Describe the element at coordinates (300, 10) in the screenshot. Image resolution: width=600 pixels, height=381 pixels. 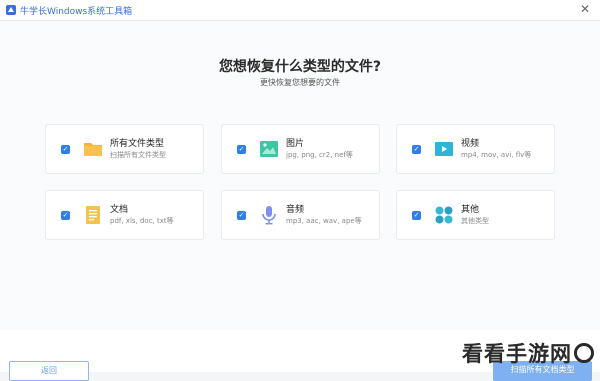
I see `title-bar: 牛学长Windows系统工具箱 ✕` at that location.